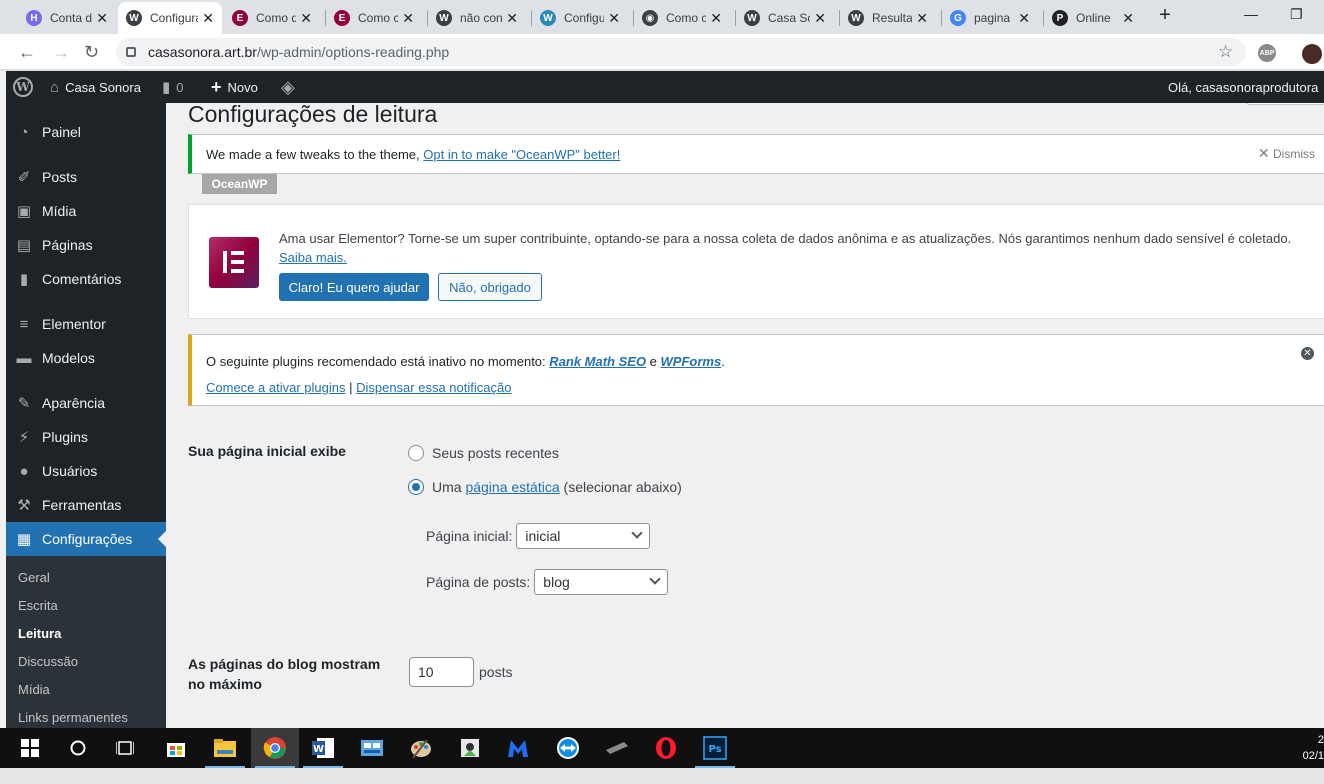  I want to click on tab-favicon-icon: W, so click(752, 18).